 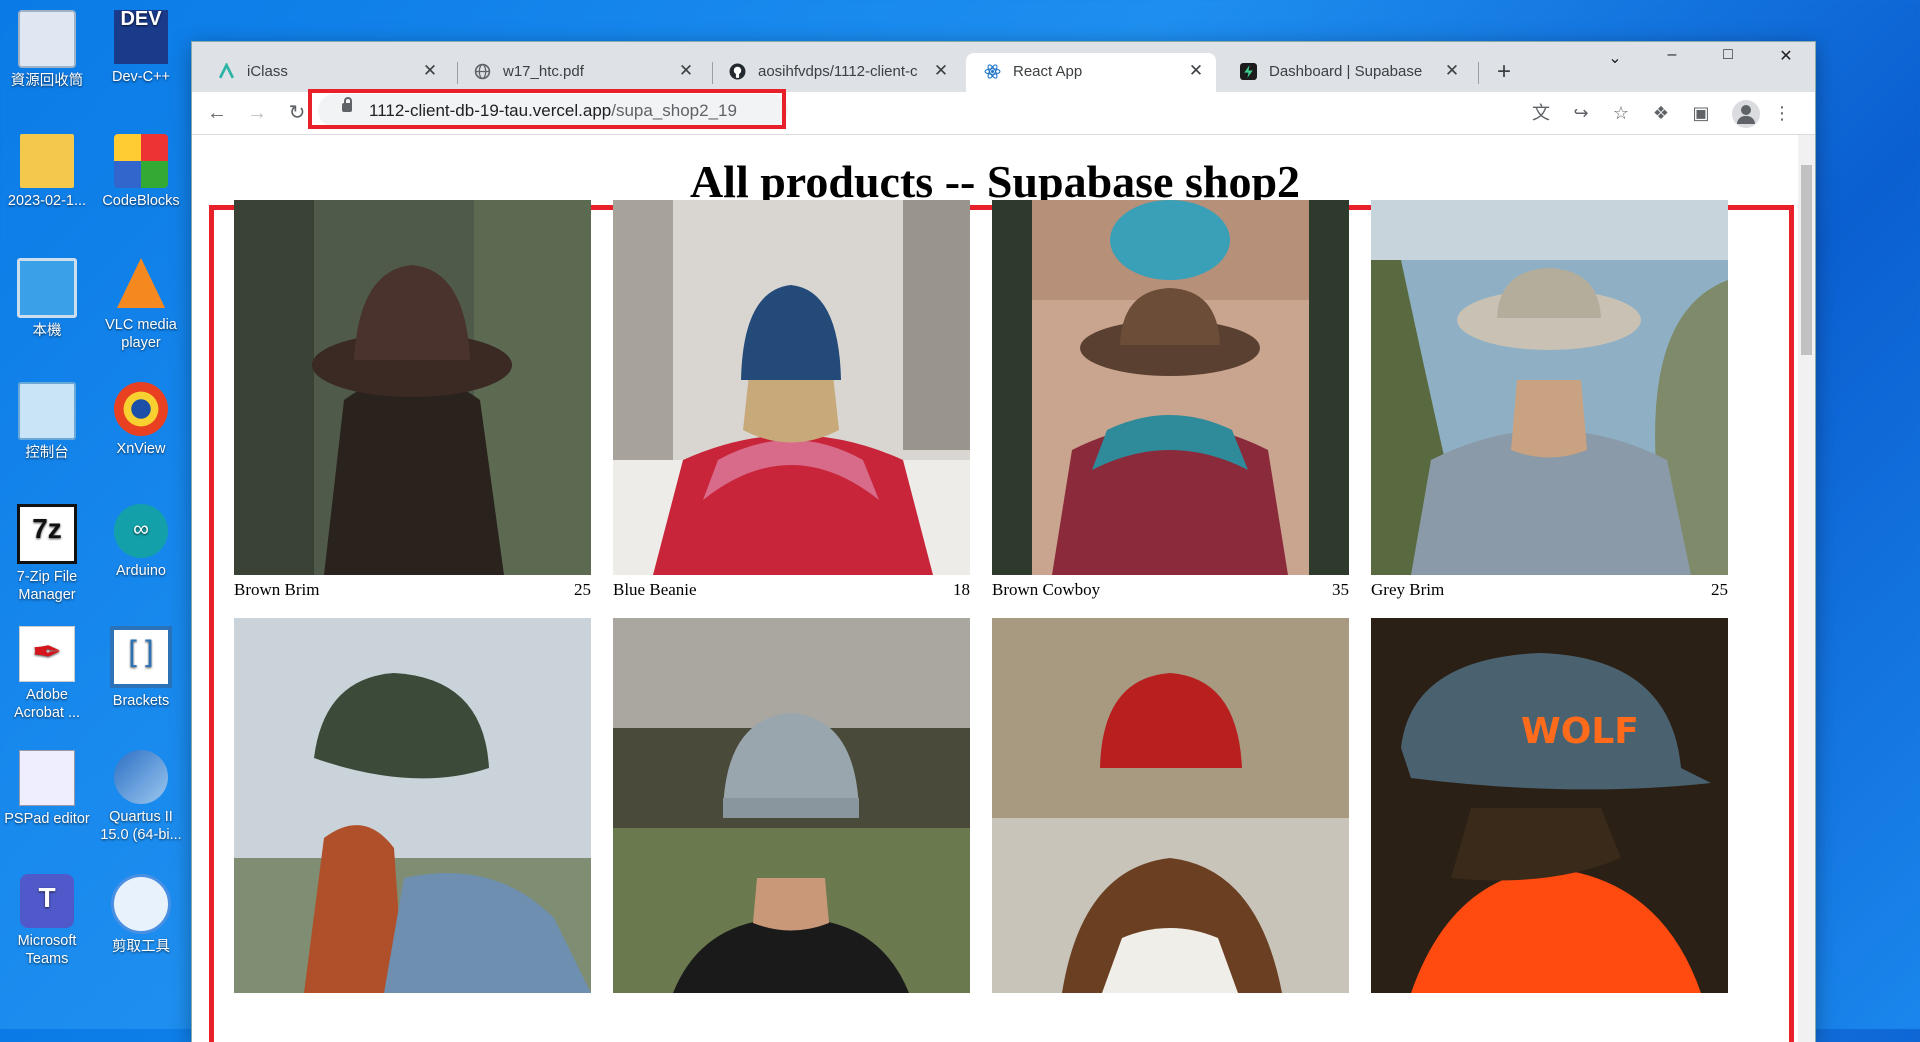 I want to click on snipping-tool-icon, so click(x=141, y=904).